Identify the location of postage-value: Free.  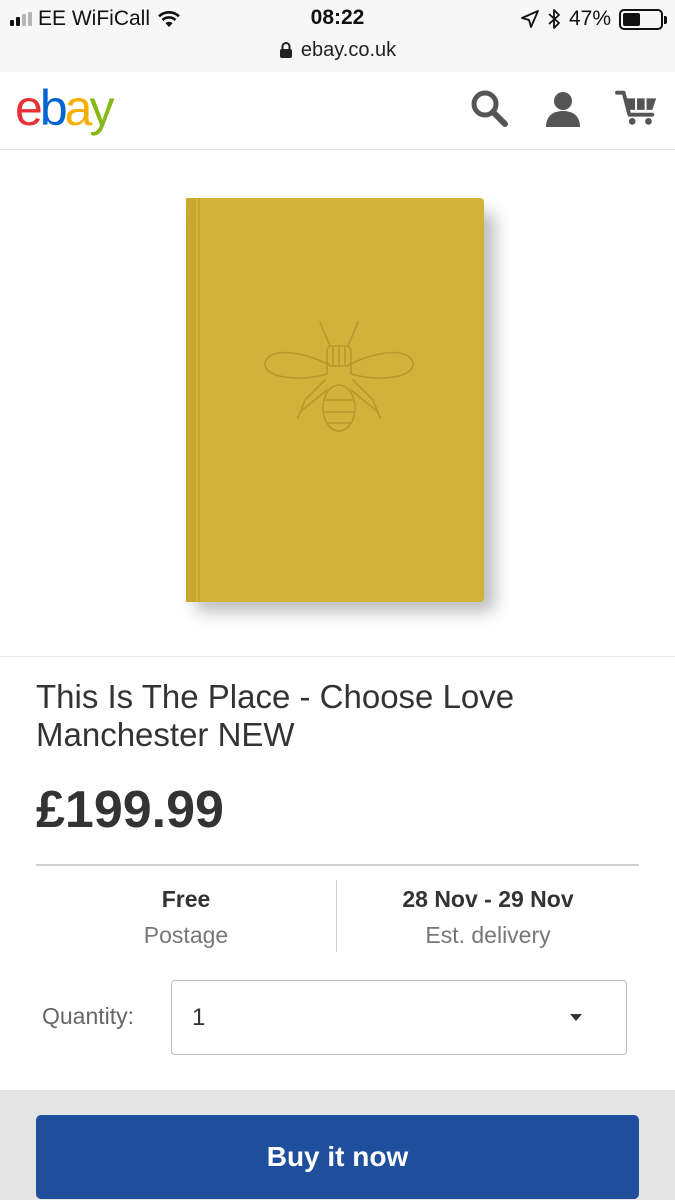
(186, 899).